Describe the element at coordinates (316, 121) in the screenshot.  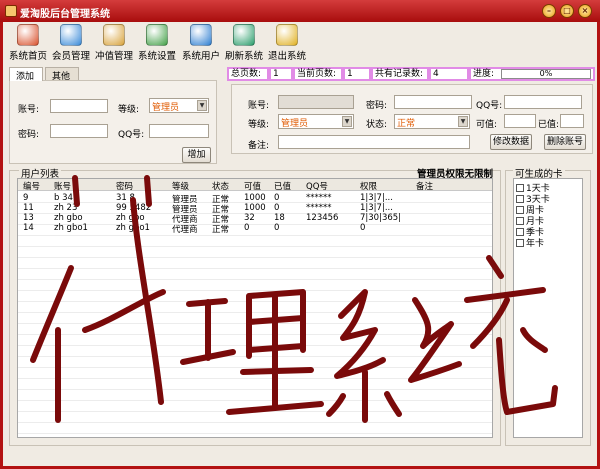
I see `edit-level-select: 管理员 ▼` at that location.